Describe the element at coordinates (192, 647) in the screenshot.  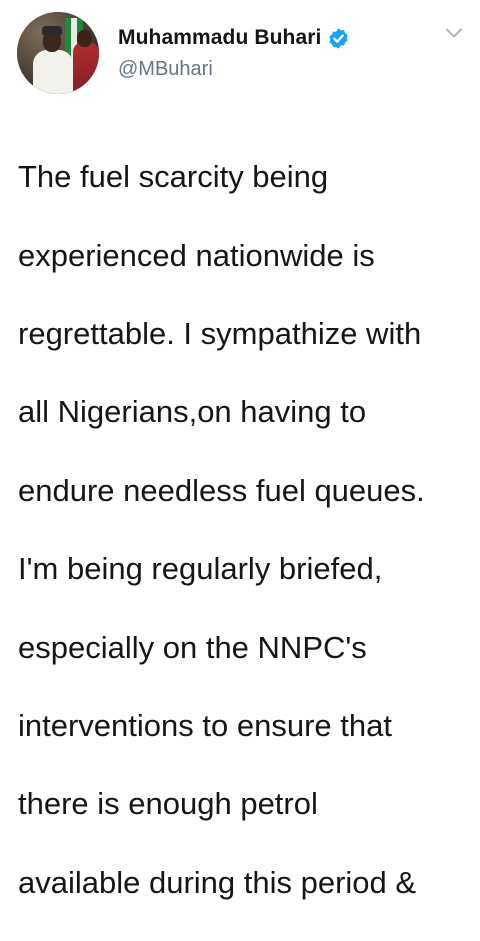
I see `tweet-text-line: especially on the NNPC's` at that location.